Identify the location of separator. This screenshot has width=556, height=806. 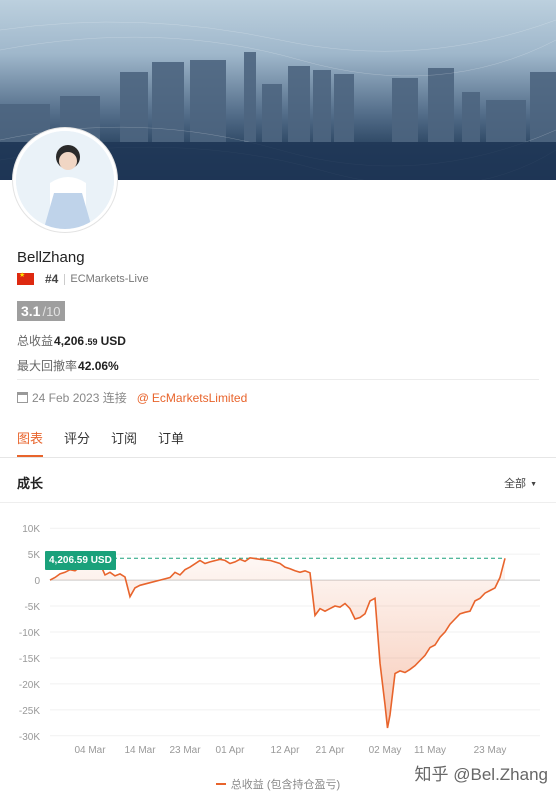
(65, 279).